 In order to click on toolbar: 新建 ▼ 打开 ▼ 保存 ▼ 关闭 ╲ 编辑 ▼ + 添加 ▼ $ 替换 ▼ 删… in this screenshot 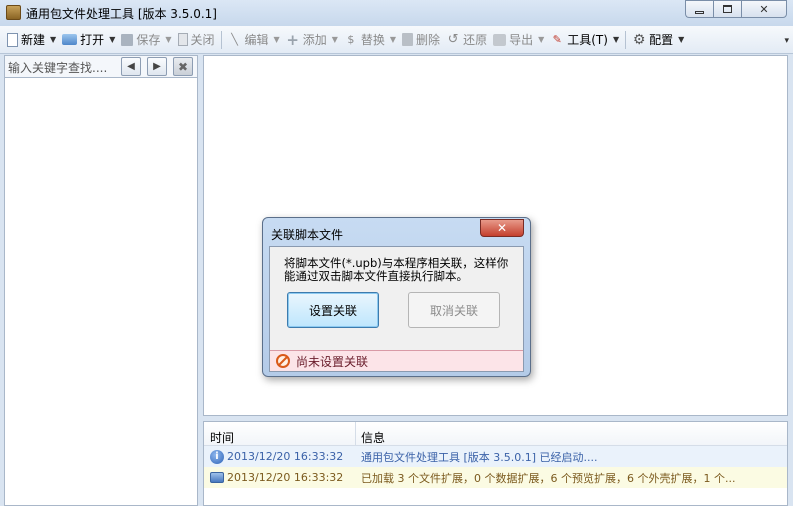, I will do `click(396, 40)`.